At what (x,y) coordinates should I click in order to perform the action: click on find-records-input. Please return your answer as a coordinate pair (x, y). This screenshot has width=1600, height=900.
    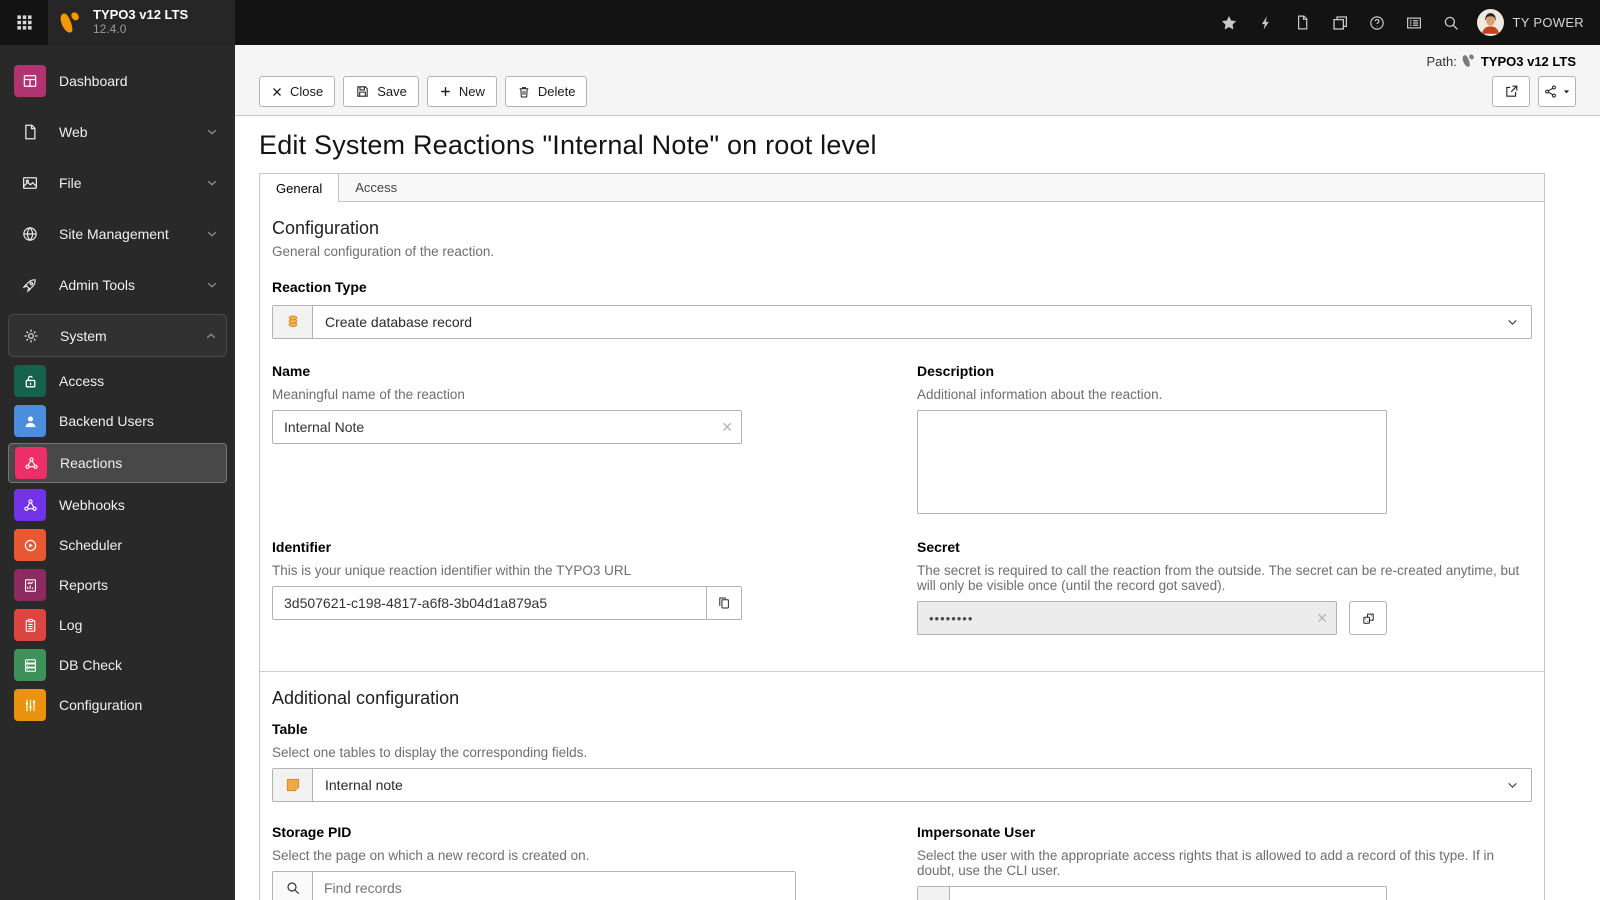
    Looking at the image, I should click on (554, 886).